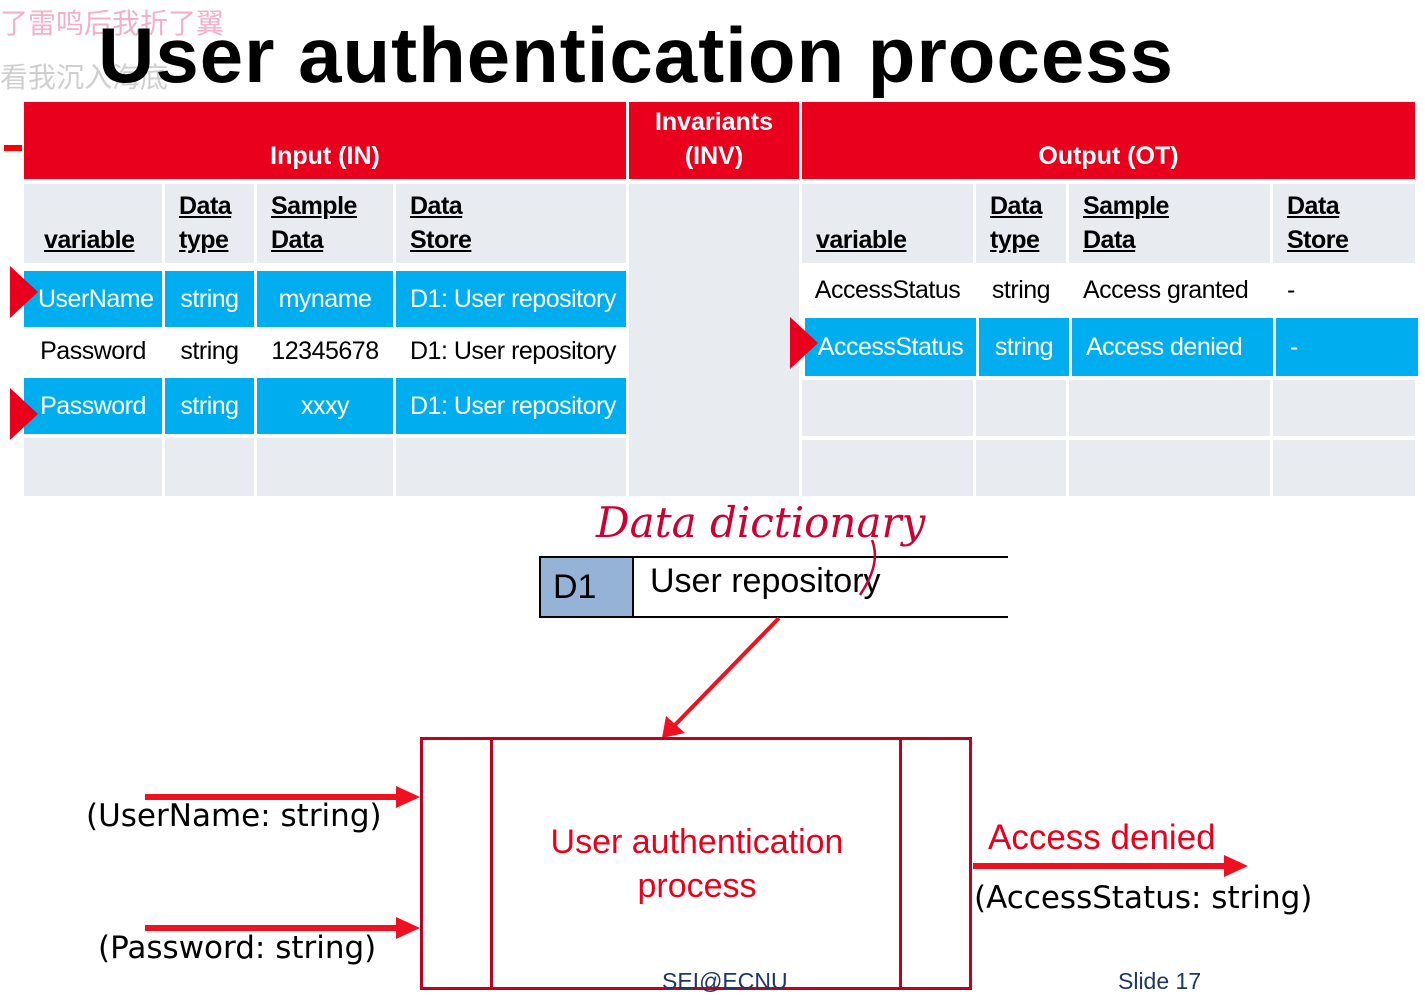 This screenshot has width=1425, height=1005. Describe the element at coordinates (234, 816) in the screenshot. I see `input-flow-username: (UserName: string)` at that location.